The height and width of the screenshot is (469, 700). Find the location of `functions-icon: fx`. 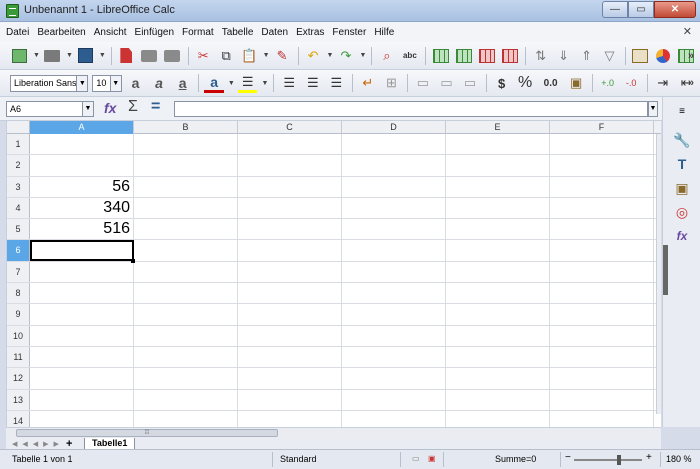

functions-icon: fx is located at coordinates (682, 236).